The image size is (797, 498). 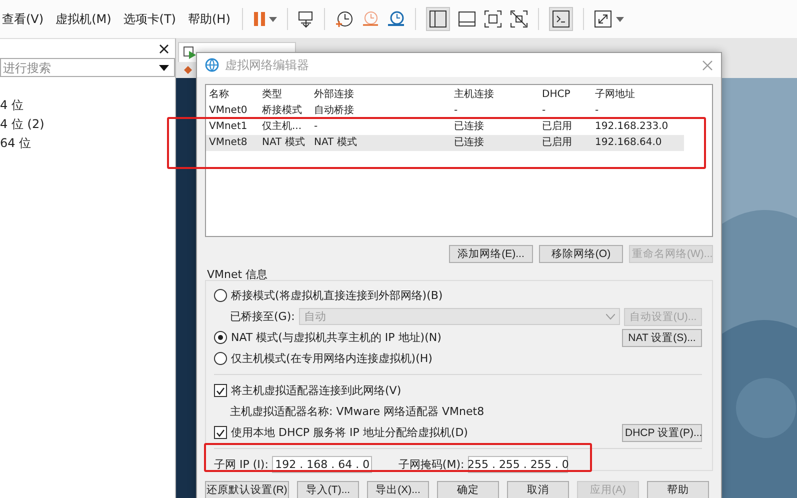 I want to click on subnet-mask-label: 子网掩码(M):, so click(x=431, y=464).